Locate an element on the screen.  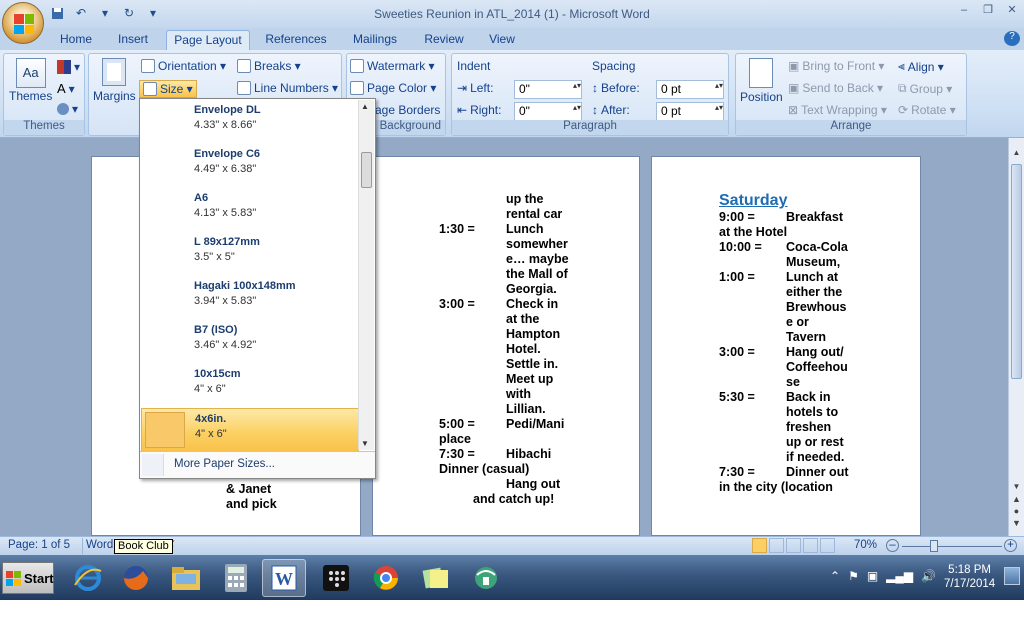
bring-to-front-button: ▣ Bring to Front ▾ is located at coordinates (836, 66).